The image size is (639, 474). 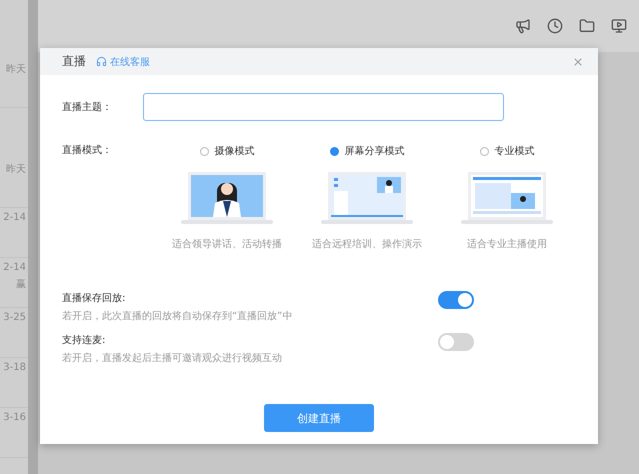 What do you see at coordinates (74, 61) in the screenshot?
I see `dialog-title: 直播` at bounding box center [74, 61].